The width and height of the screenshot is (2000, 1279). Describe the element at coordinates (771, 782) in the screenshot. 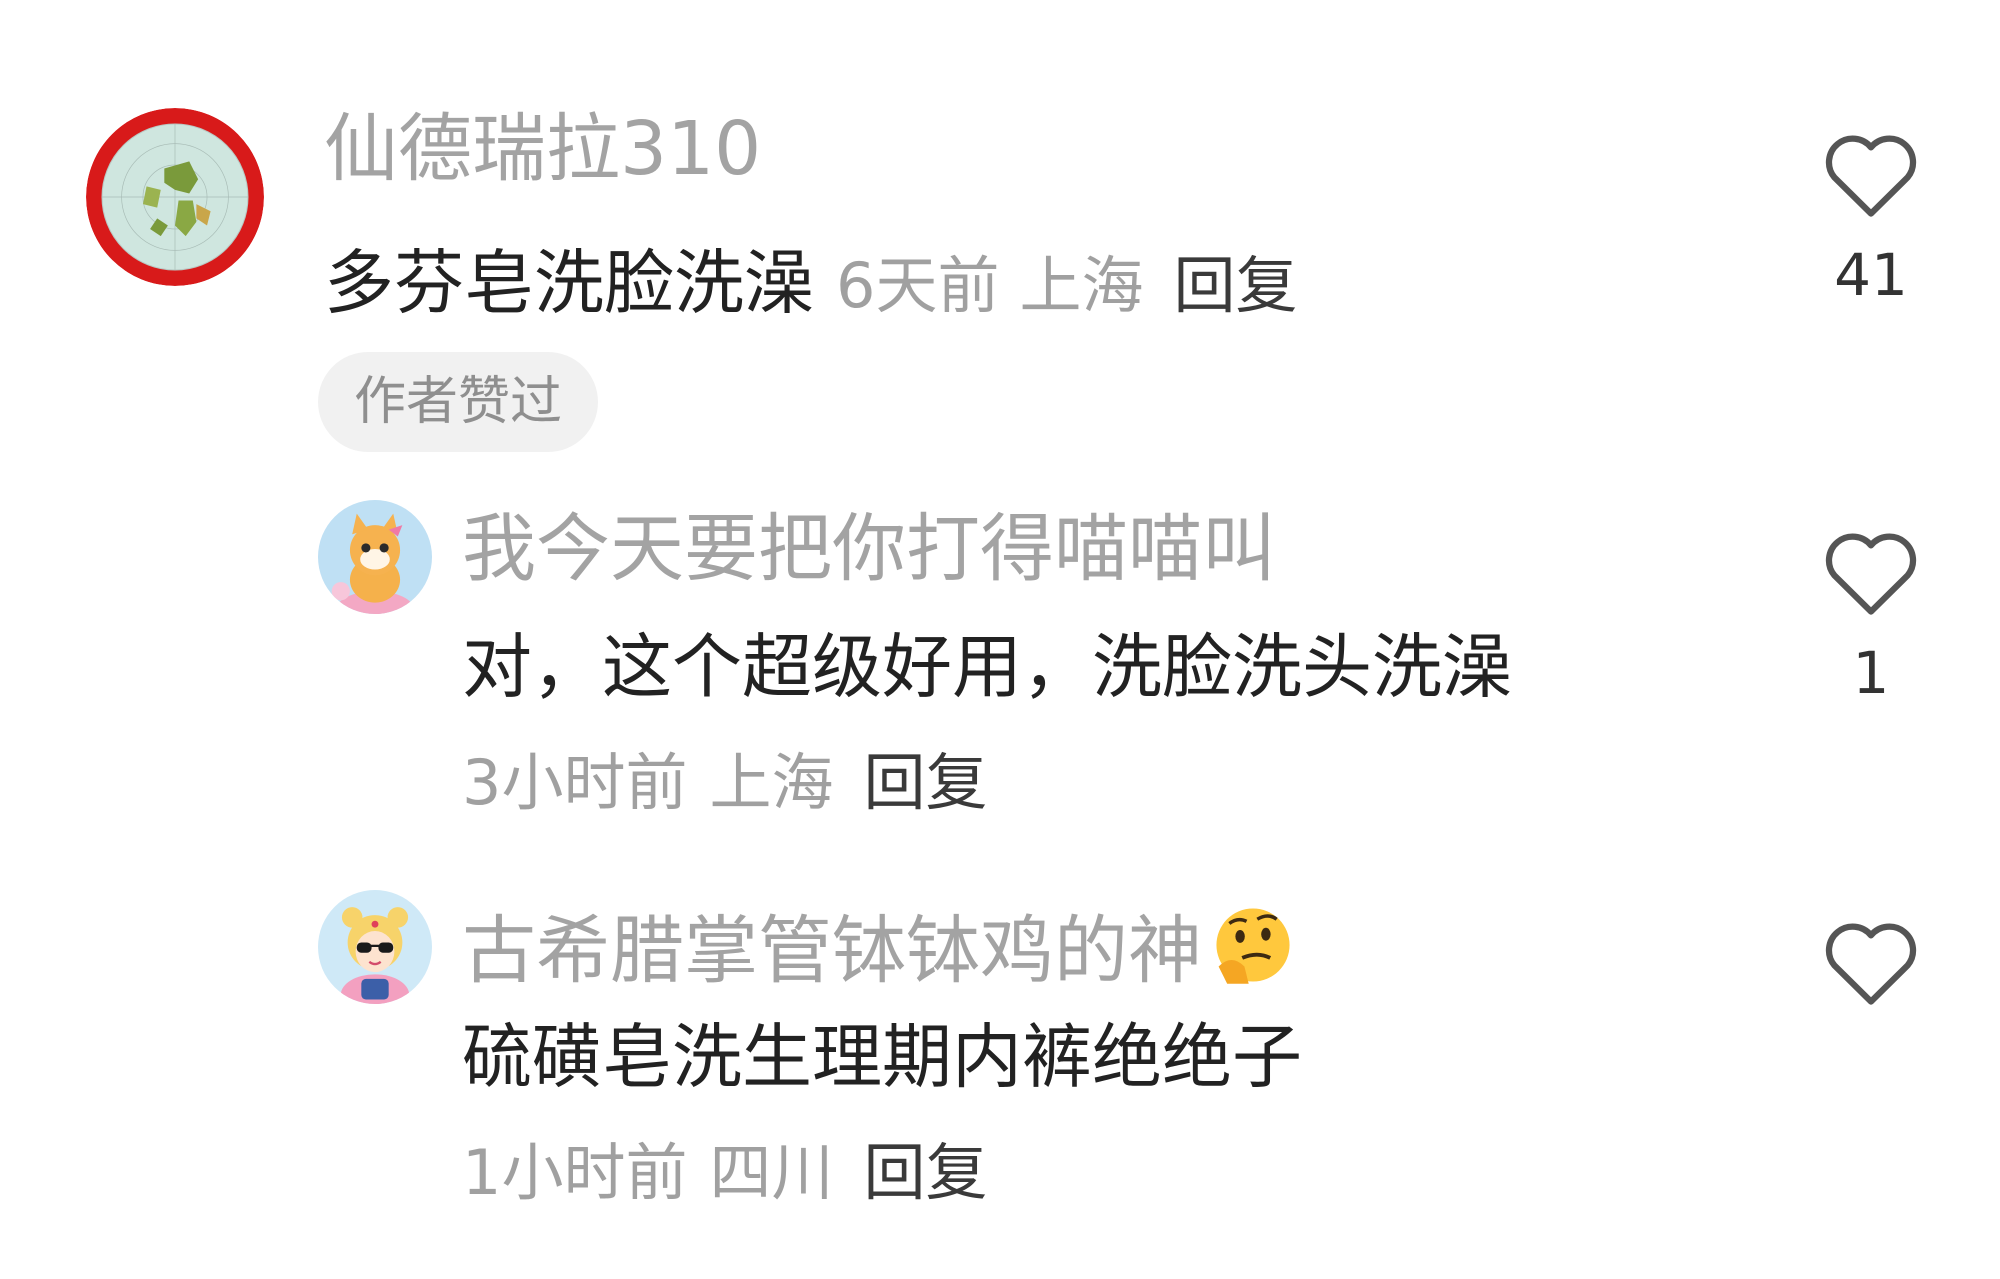

I see `reply-location: 上海` at that location.